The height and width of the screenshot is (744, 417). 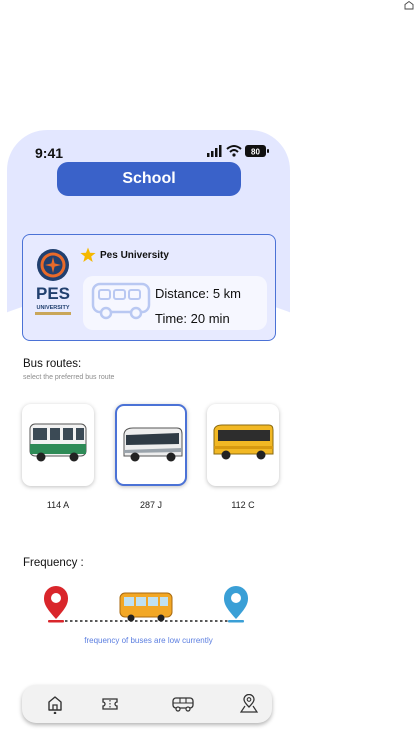 What do you see at coordinates (210, 318) in the screenshot?
I see `time-value: 20 min` at bounding box center [210, 318].